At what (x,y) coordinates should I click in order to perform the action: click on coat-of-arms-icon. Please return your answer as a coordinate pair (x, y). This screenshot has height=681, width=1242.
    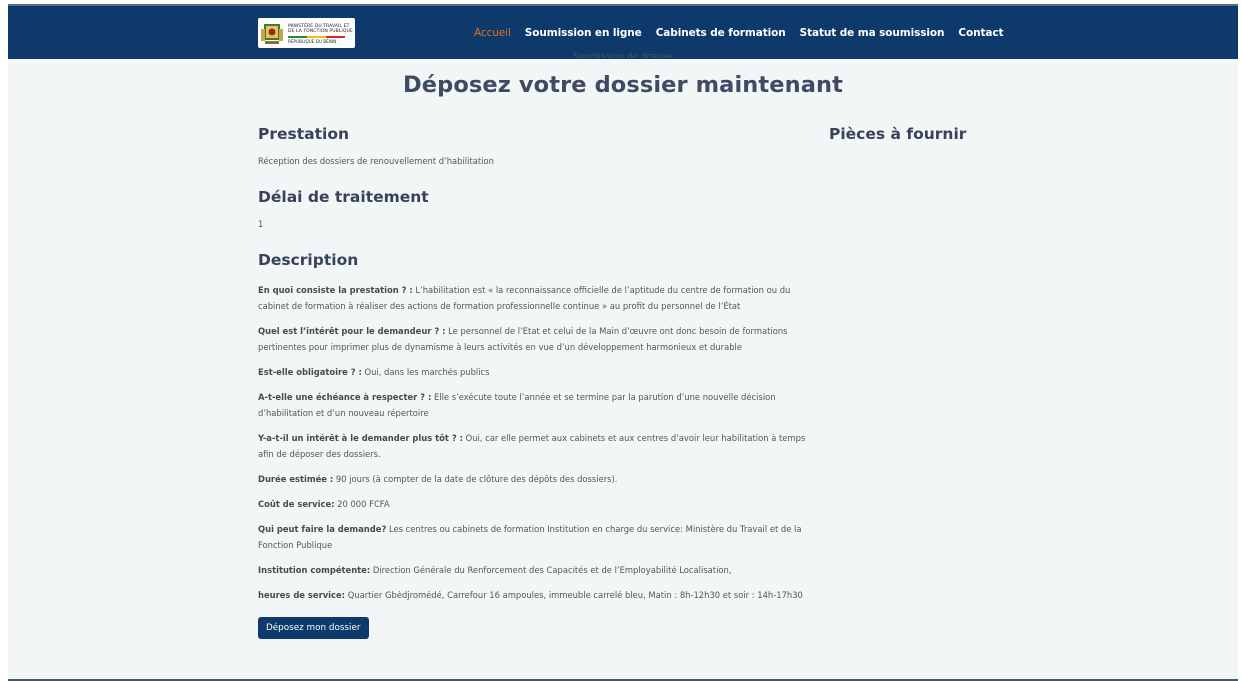
    Looking at the image, I should click on (272, 34).